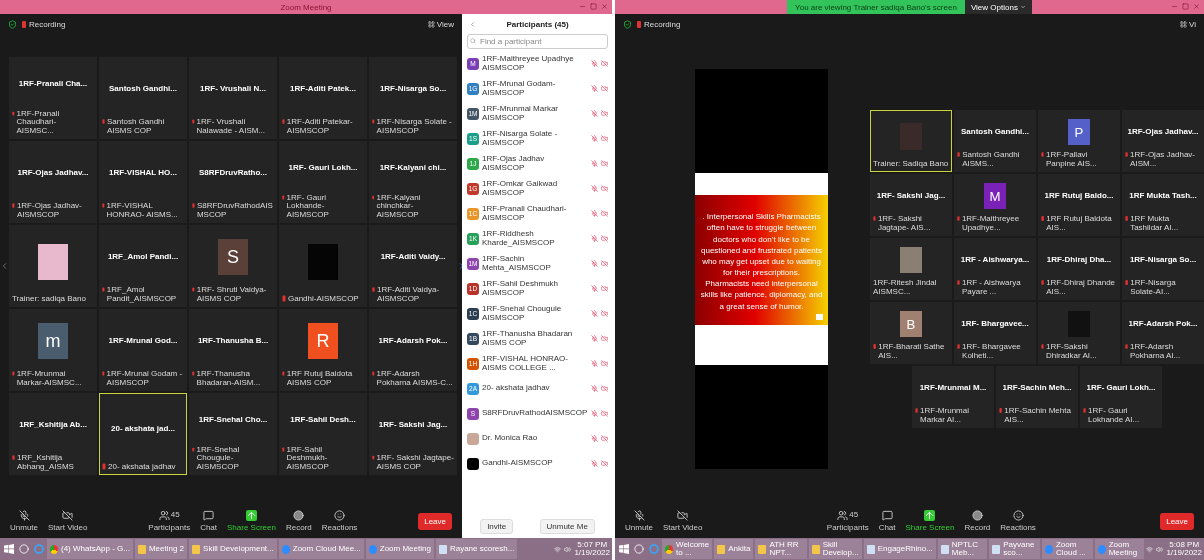 This screenshot has width=1204, height=560. What do you see at coordinates (143, 98) in the screenshot?
I see `video-tile: Santosh Gandhi... Santosh Gandhi AISMS COP` at bounding box center [143, 98].